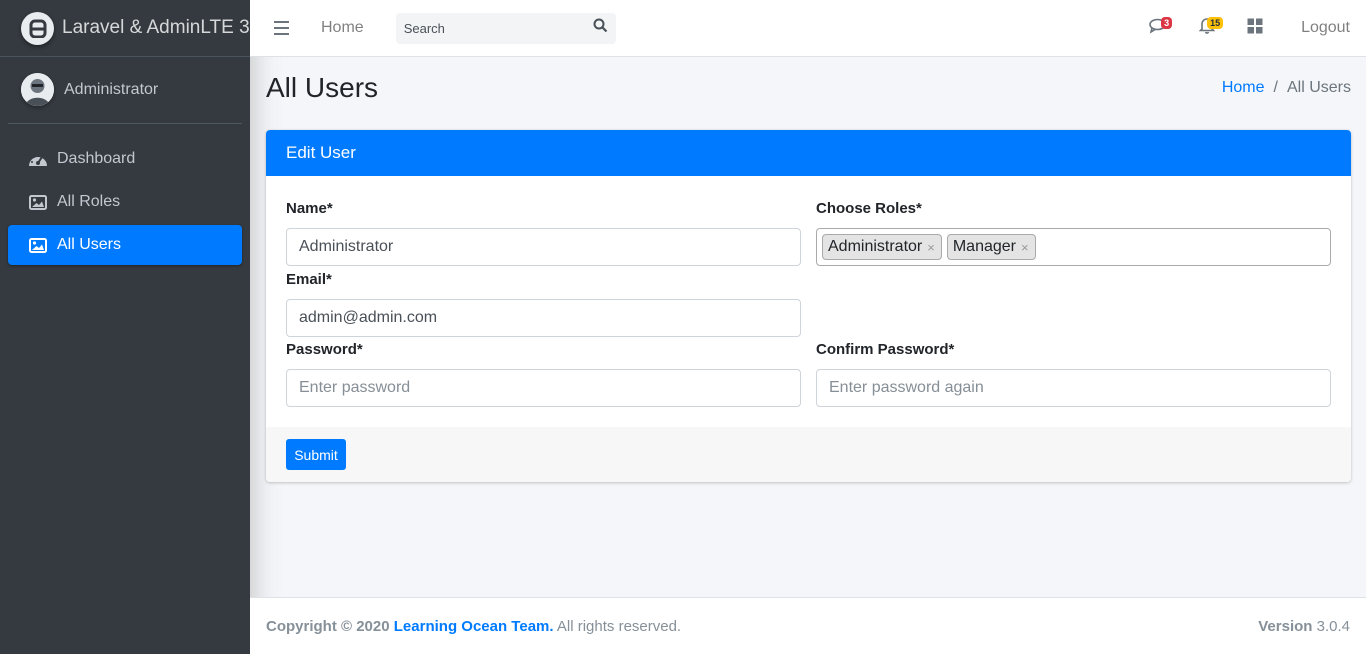 The image size is (1366, 654). What do you see at coordinates (125, 245) in the screenshot?
I see `sidebar-item-all-users: All Users` at bounding box center [125, 245].